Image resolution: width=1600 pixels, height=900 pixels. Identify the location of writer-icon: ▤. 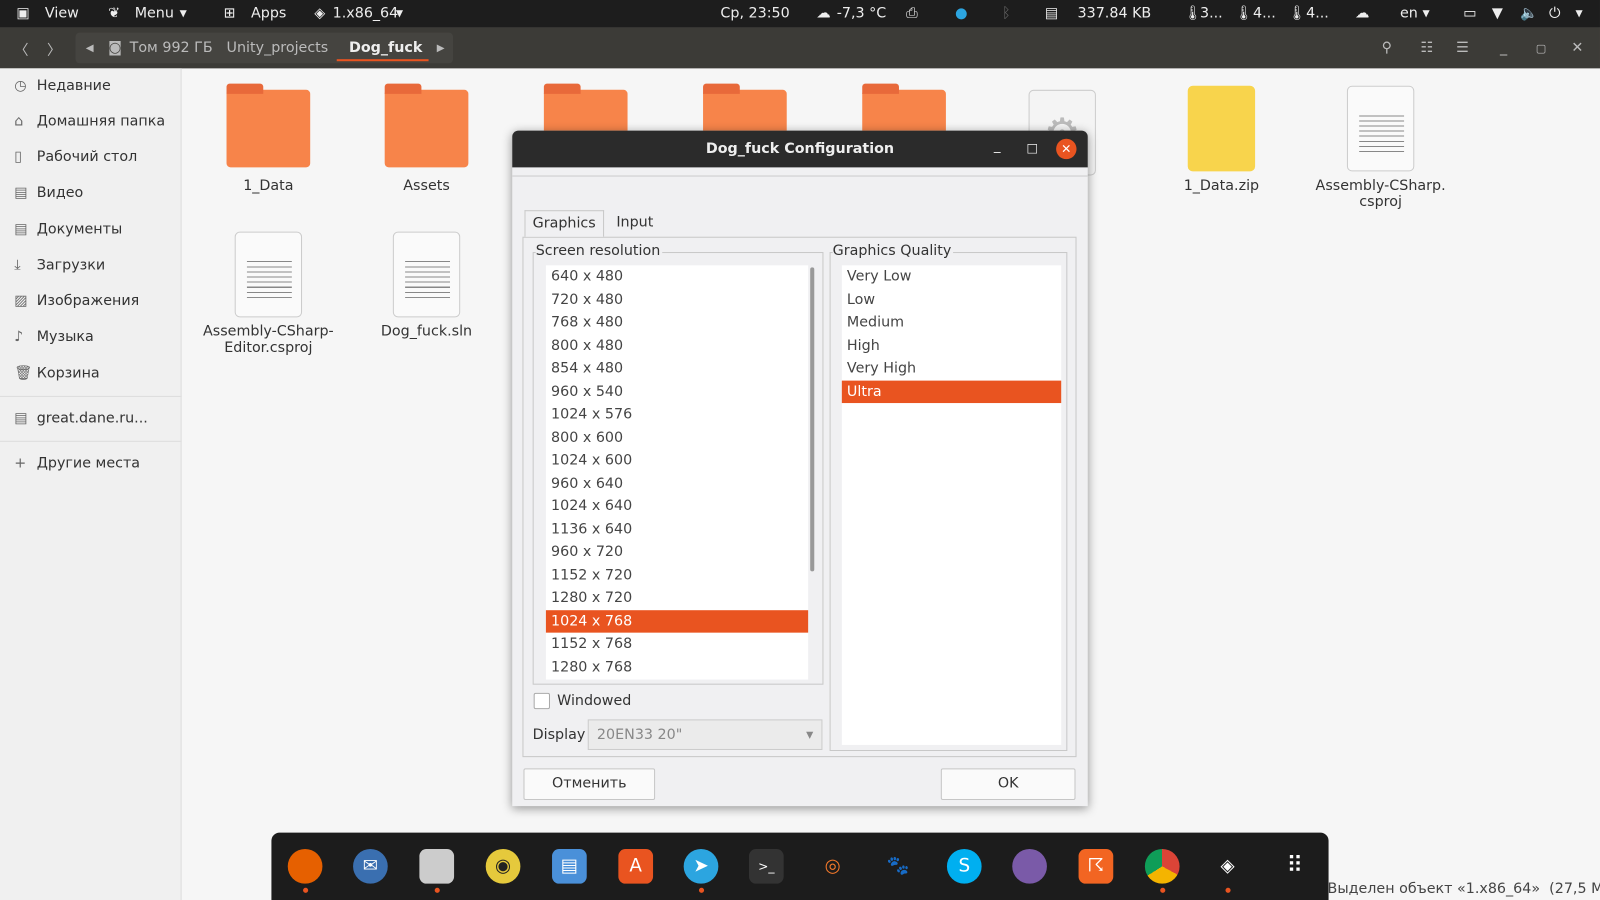
(569, 866).